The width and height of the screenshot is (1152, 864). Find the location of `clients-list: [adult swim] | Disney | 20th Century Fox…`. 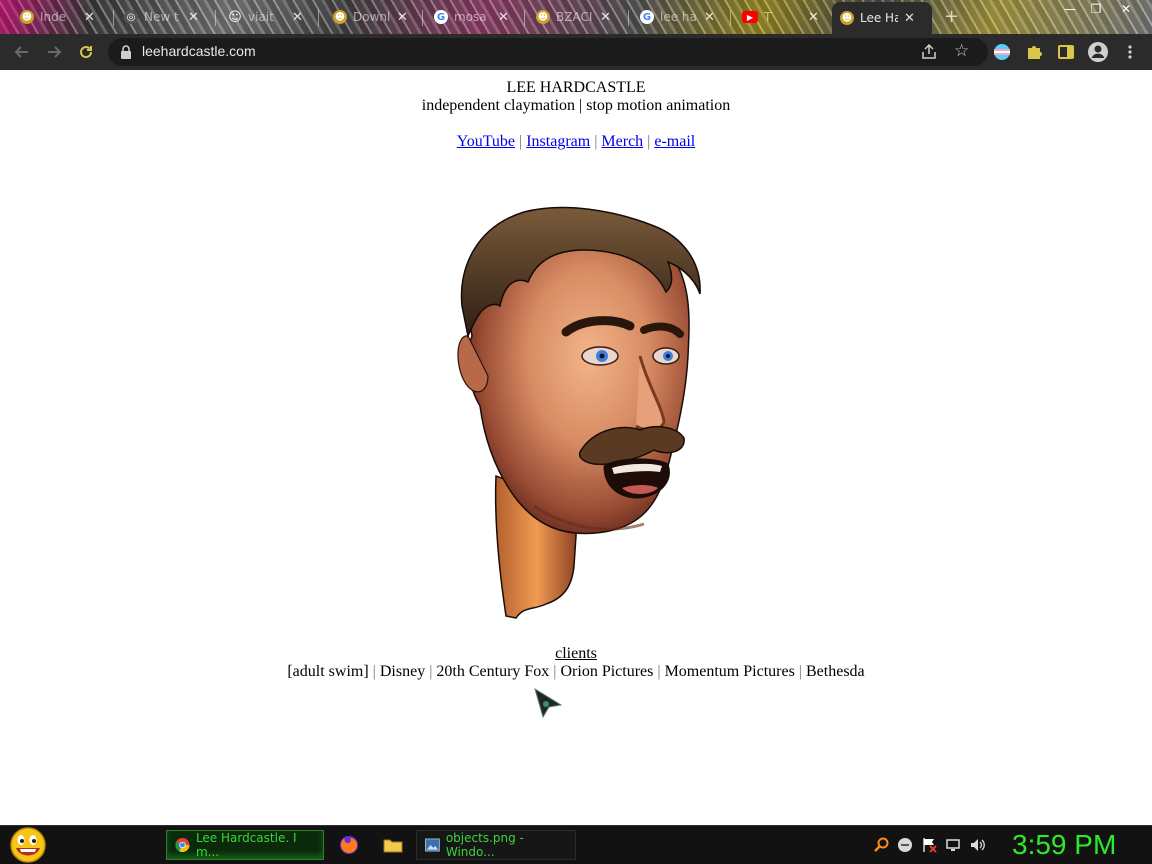

clients-list: [adult swim] | Disney | 20th Century Fox… is located at coordinates (576, 672).